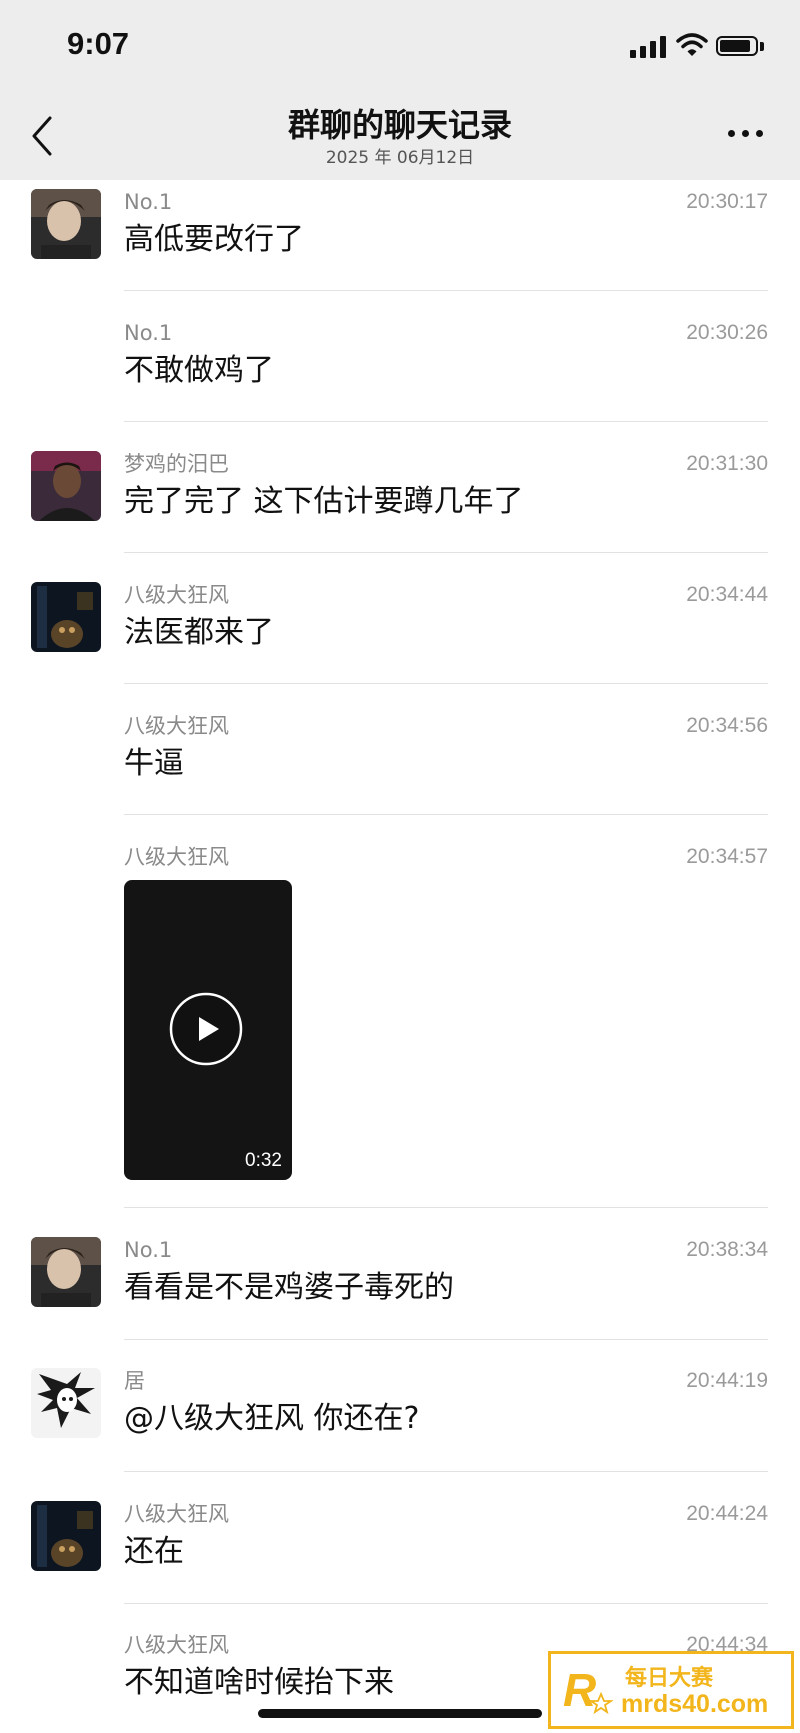 The image size is (800, 1733). Describe the element at coordinates (727, 1513) in the screenshot. I see `message-time: 20:44:24` at that location.